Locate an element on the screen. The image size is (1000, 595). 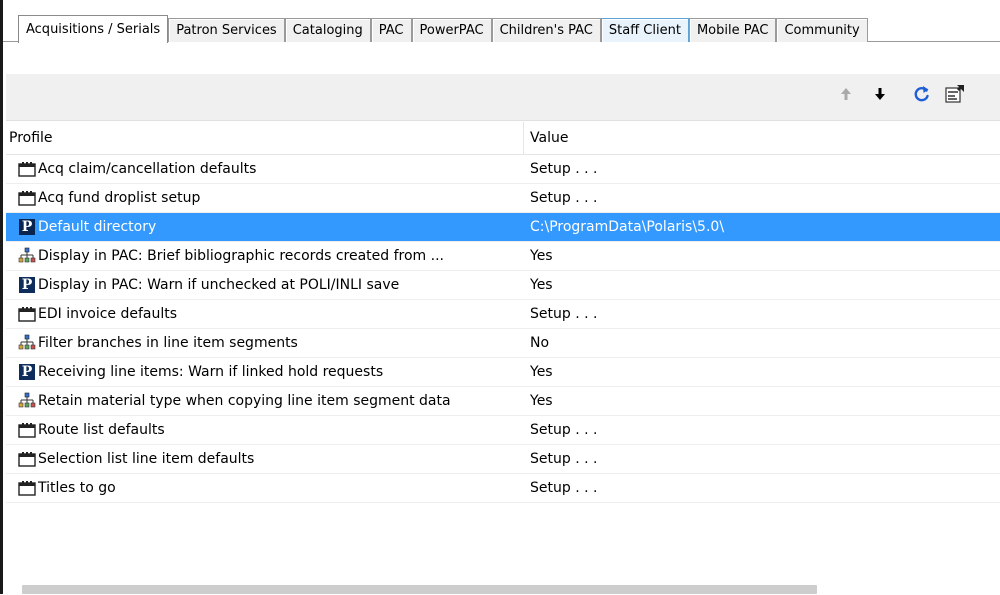
table-row: Filter branches in line item segments No is located at coordinates (503, 343).